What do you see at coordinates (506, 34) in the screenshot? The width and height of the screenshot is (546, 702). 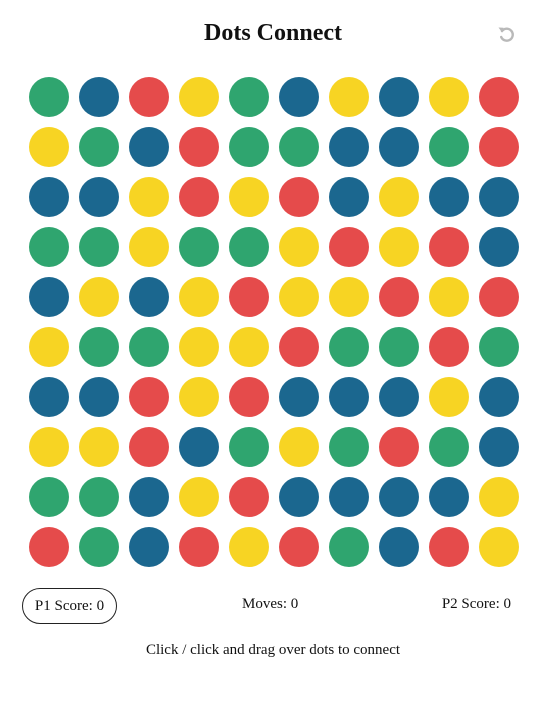 I see `undo-icon` at bounding box center [506, 34].